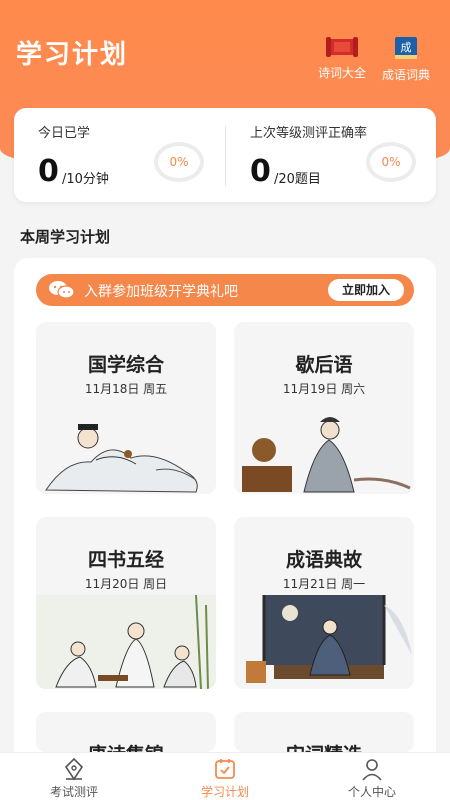 The height and width of the screenshot is (800, 450). I want to click on scholar-reclining-illustration, so click(121, 458).